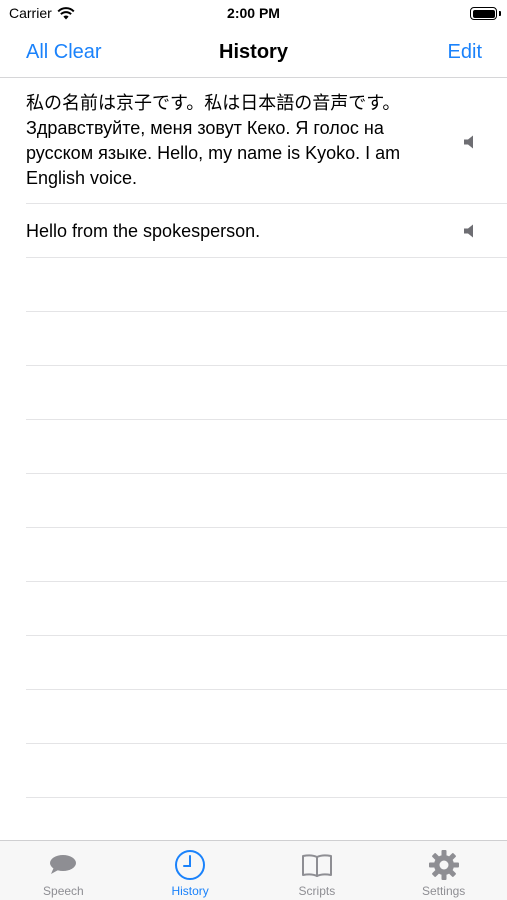  What do you see at coordinates (485, 13) in the screenshot?
I see `battery-icon` at bounding box center [485, 13].